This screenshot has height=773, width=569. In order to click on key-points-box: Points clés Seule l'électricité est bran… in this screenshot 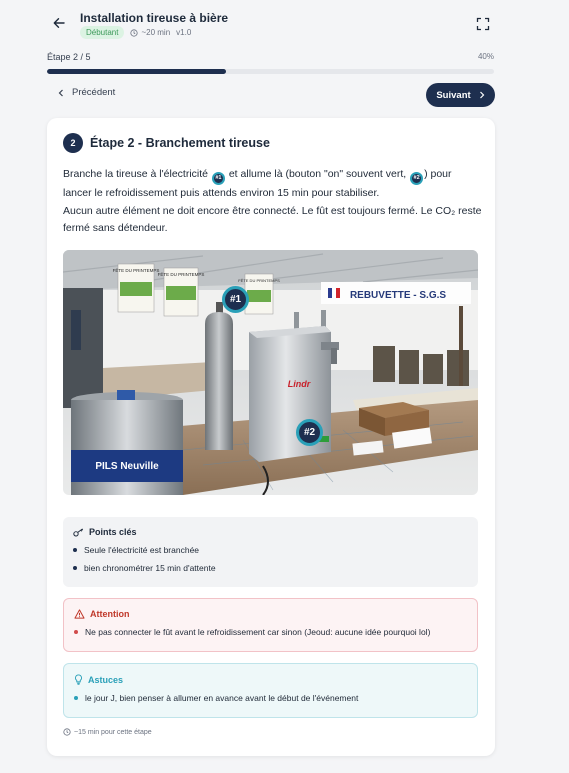, I will do `click(270, 552)`.